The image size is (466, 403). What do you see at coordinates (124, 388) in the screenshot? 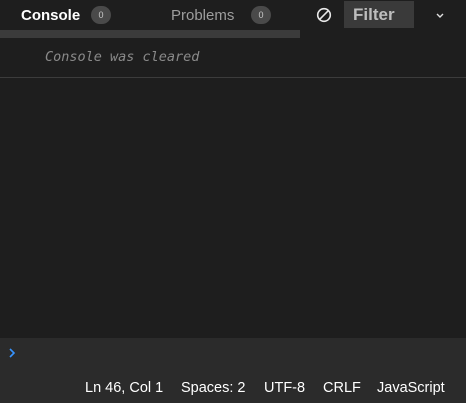
I see `cursor-position: Ln 46, Col 1` at bounding box center [124, 388].